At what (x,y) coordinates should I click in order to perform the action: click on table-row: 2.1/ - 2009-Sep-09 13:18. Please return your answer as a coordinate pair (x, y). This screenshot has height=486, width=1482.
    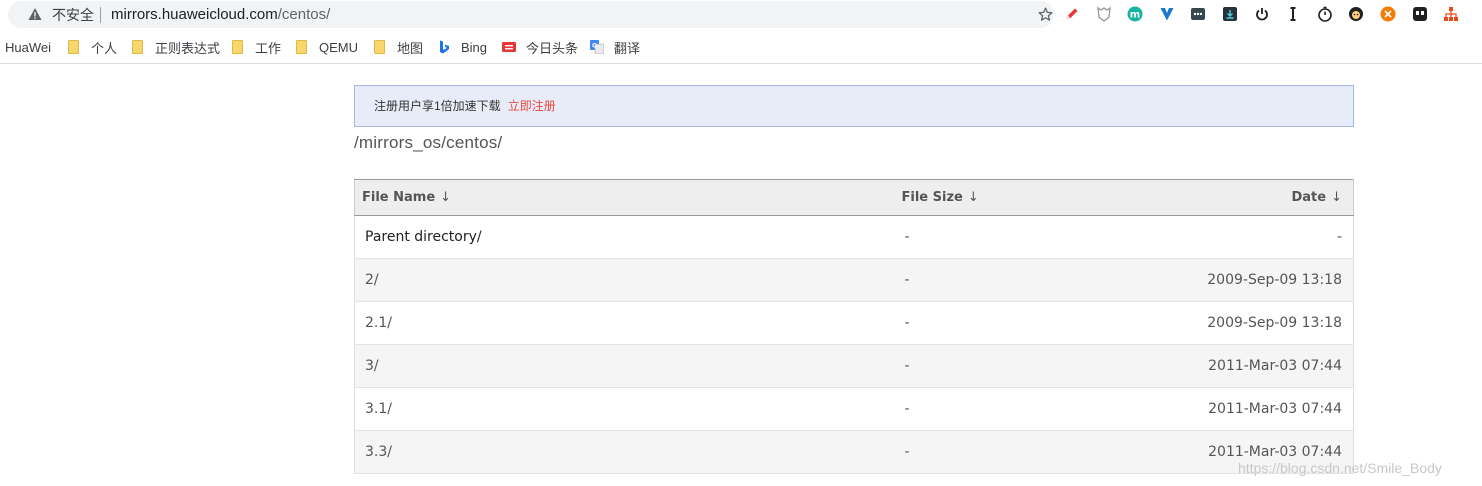
    Looking at the image, I should click on (854, 323).